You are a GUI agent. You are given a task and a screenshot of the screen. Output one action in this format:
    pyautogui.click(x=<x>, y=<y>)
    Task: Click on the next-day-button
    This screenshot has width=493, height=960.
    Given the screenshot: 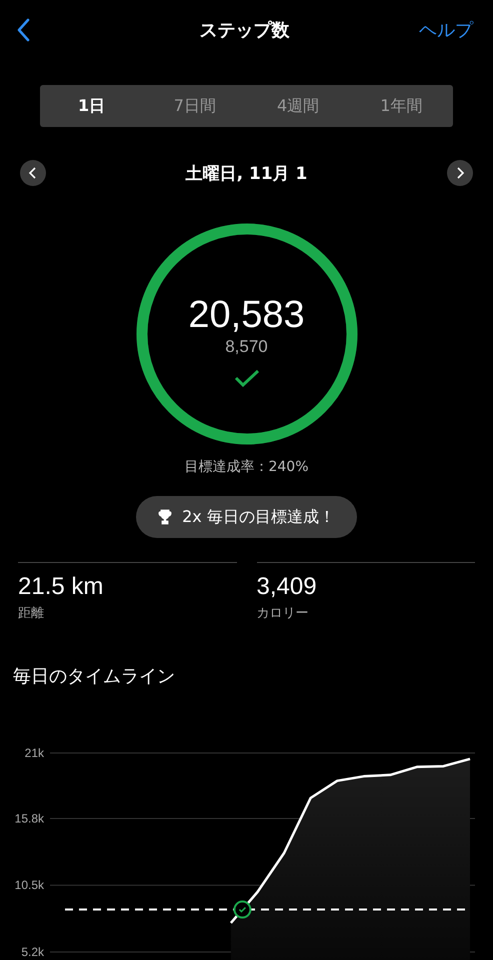 What is the action you would take?
    pyautogui.click(x=460, y=173)
    